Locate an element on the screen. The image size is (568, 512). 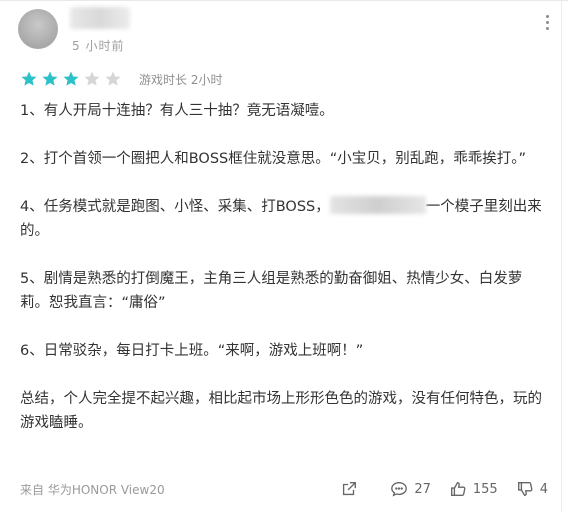
redacted-text is located at coordinates (377, 205).